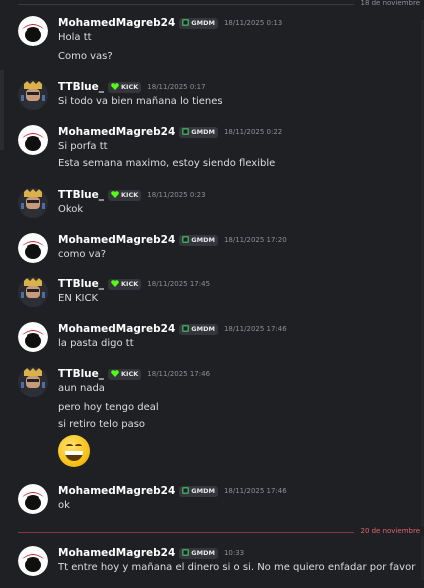 The image size is (424, 588). What do you see at coordinates (102, 424) in the screenshot?
I see `message-text: si retiro telo paso` at bounding box center [102, 424].